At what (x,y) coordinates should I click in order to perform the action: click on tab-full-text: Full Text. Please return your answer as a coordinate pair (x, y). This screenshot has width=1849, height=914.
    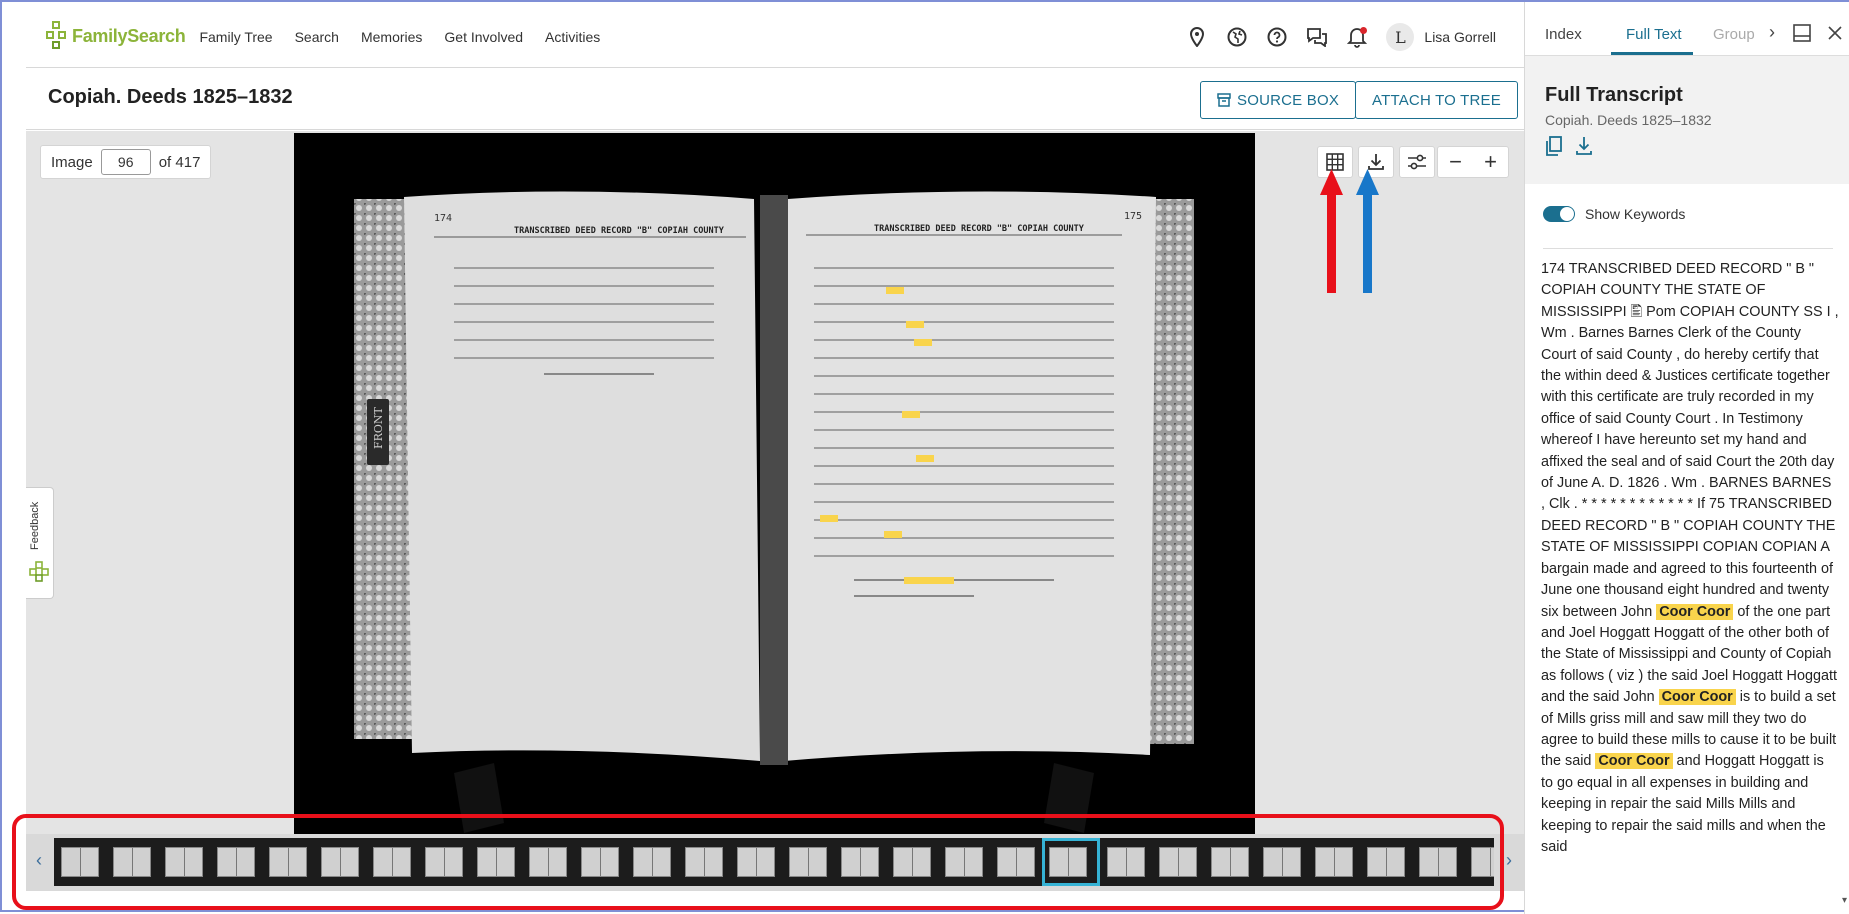
    Looking at the image, I should click on (1654, 34).